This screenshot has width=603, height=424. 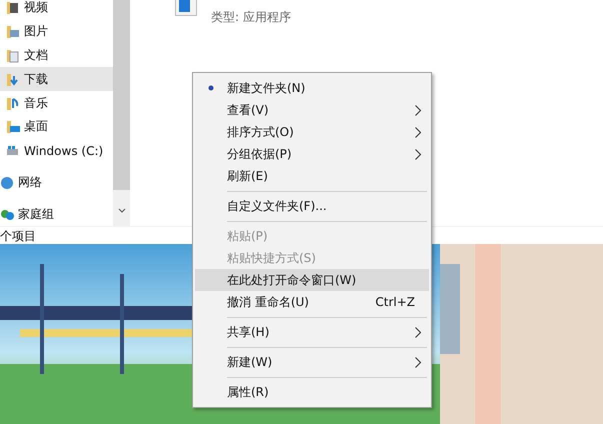 I want to click on network-icon, so click(x=7, y=182).